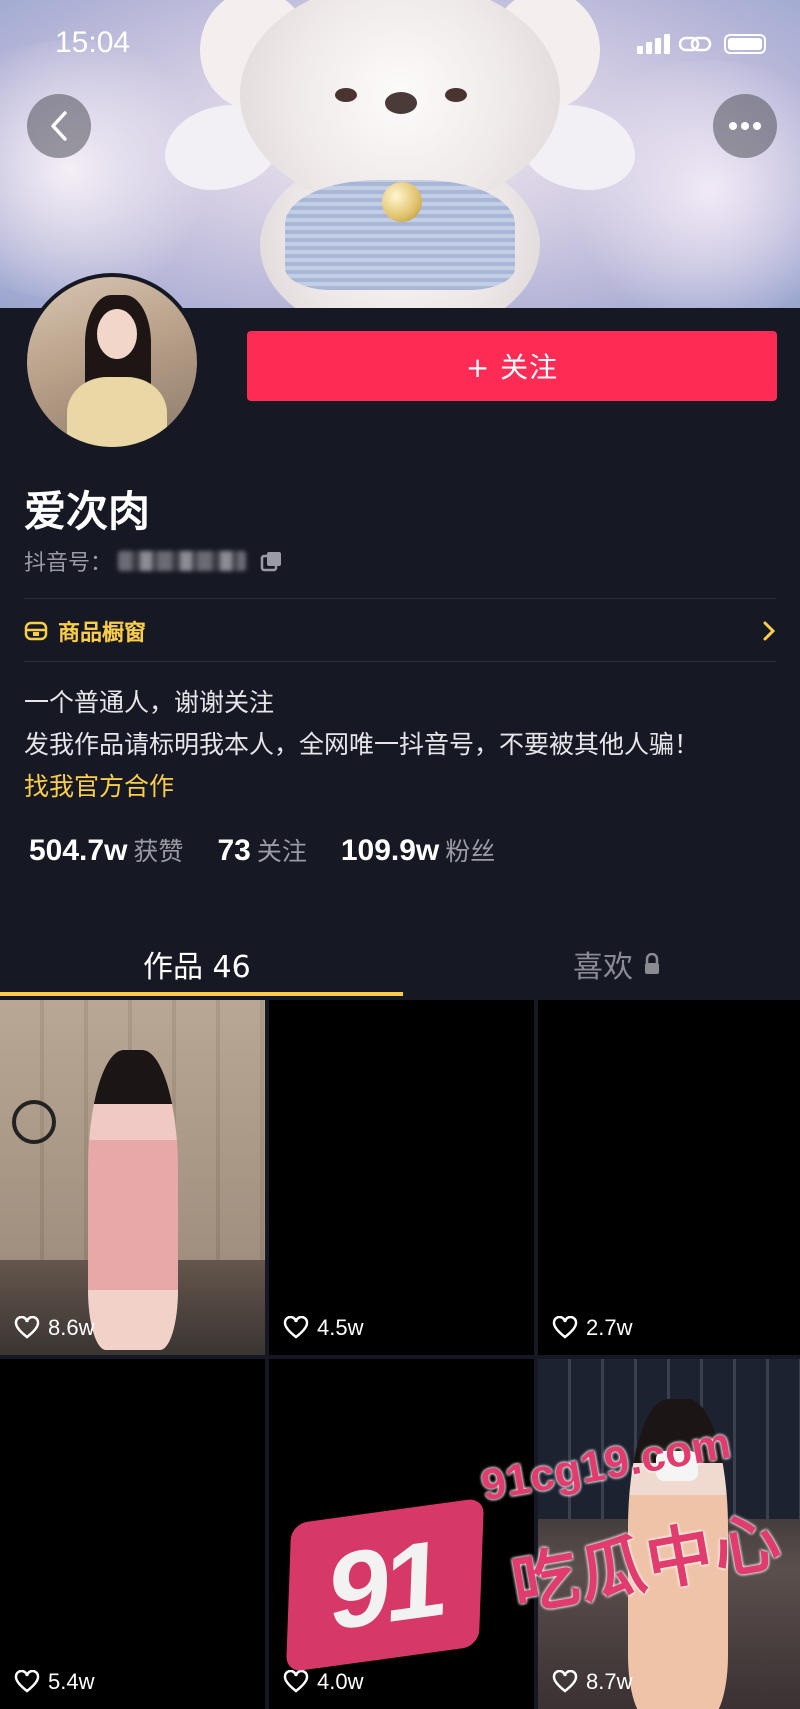 This screenshot has height=1709, width=800. I want to click on video-thumbnail: 8.7w, so click(669, 1534).